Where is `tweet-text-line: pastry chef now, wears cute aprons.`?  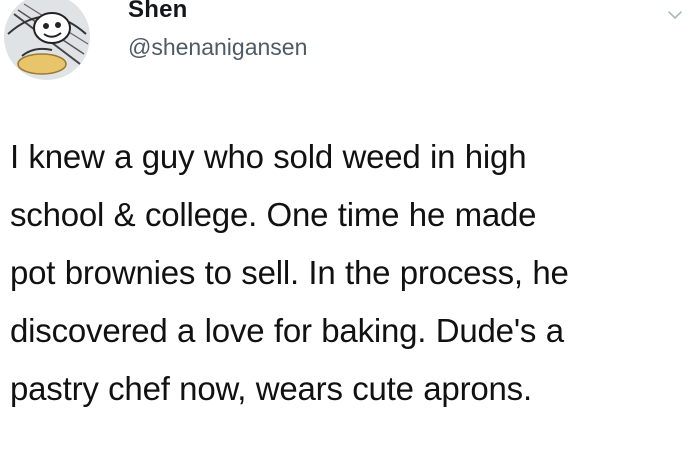
tweet-text-line: pastry chef now, wears cute aprons. is located at coordinates (271, 388).